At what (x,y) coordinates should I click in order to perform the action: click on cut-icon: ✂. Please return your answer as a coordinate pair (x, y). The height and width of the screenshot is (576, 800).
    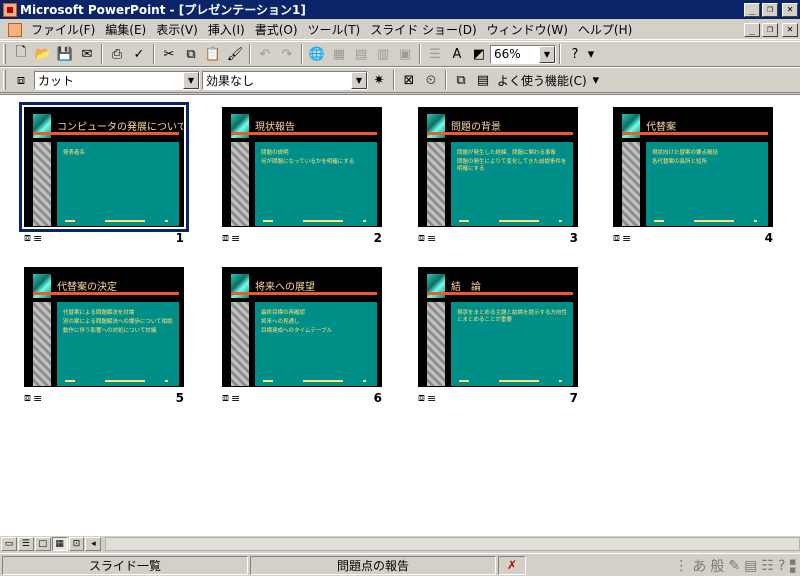
    Looking at the image, I should click on (169, 54).